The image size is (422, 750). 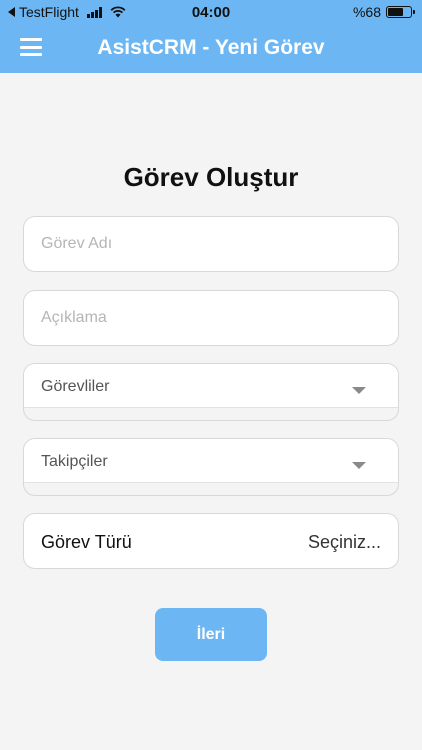 What do you see at coordinates (211, 634) in the screenshot?
I see `next-button: İleri` at bounding box center [211, 634].